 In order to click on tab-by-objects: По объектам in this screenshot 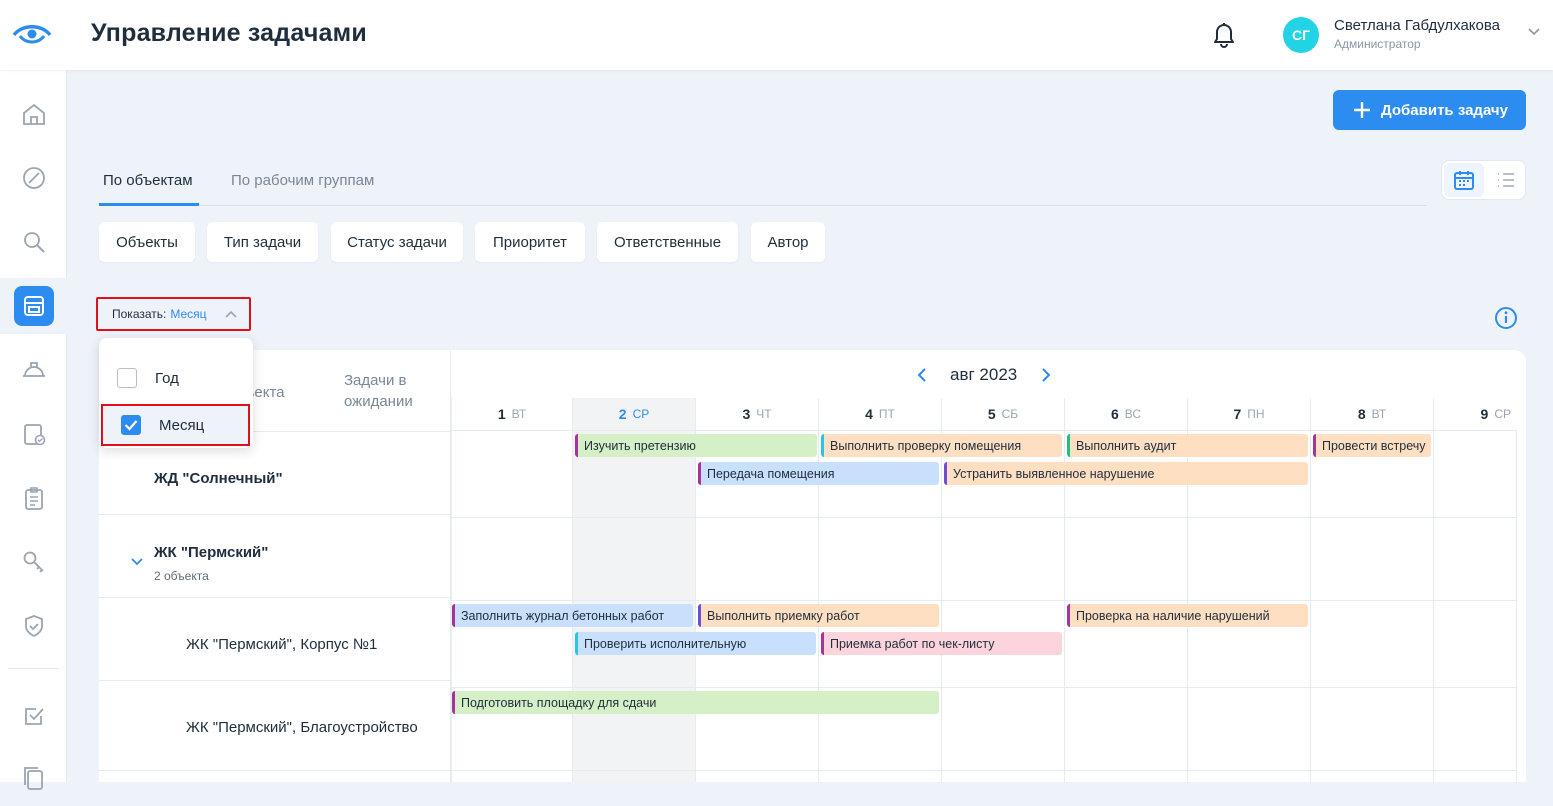, I will do `click(148, 180)`.